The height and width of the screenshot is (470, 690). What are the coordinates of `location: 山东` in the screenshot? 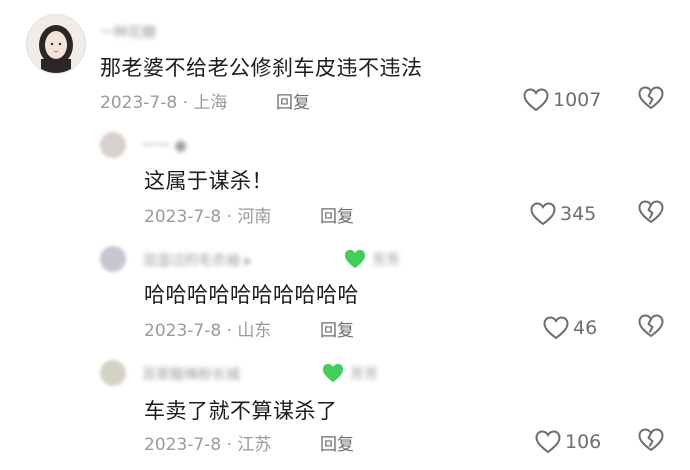 It's located at (254, 331).